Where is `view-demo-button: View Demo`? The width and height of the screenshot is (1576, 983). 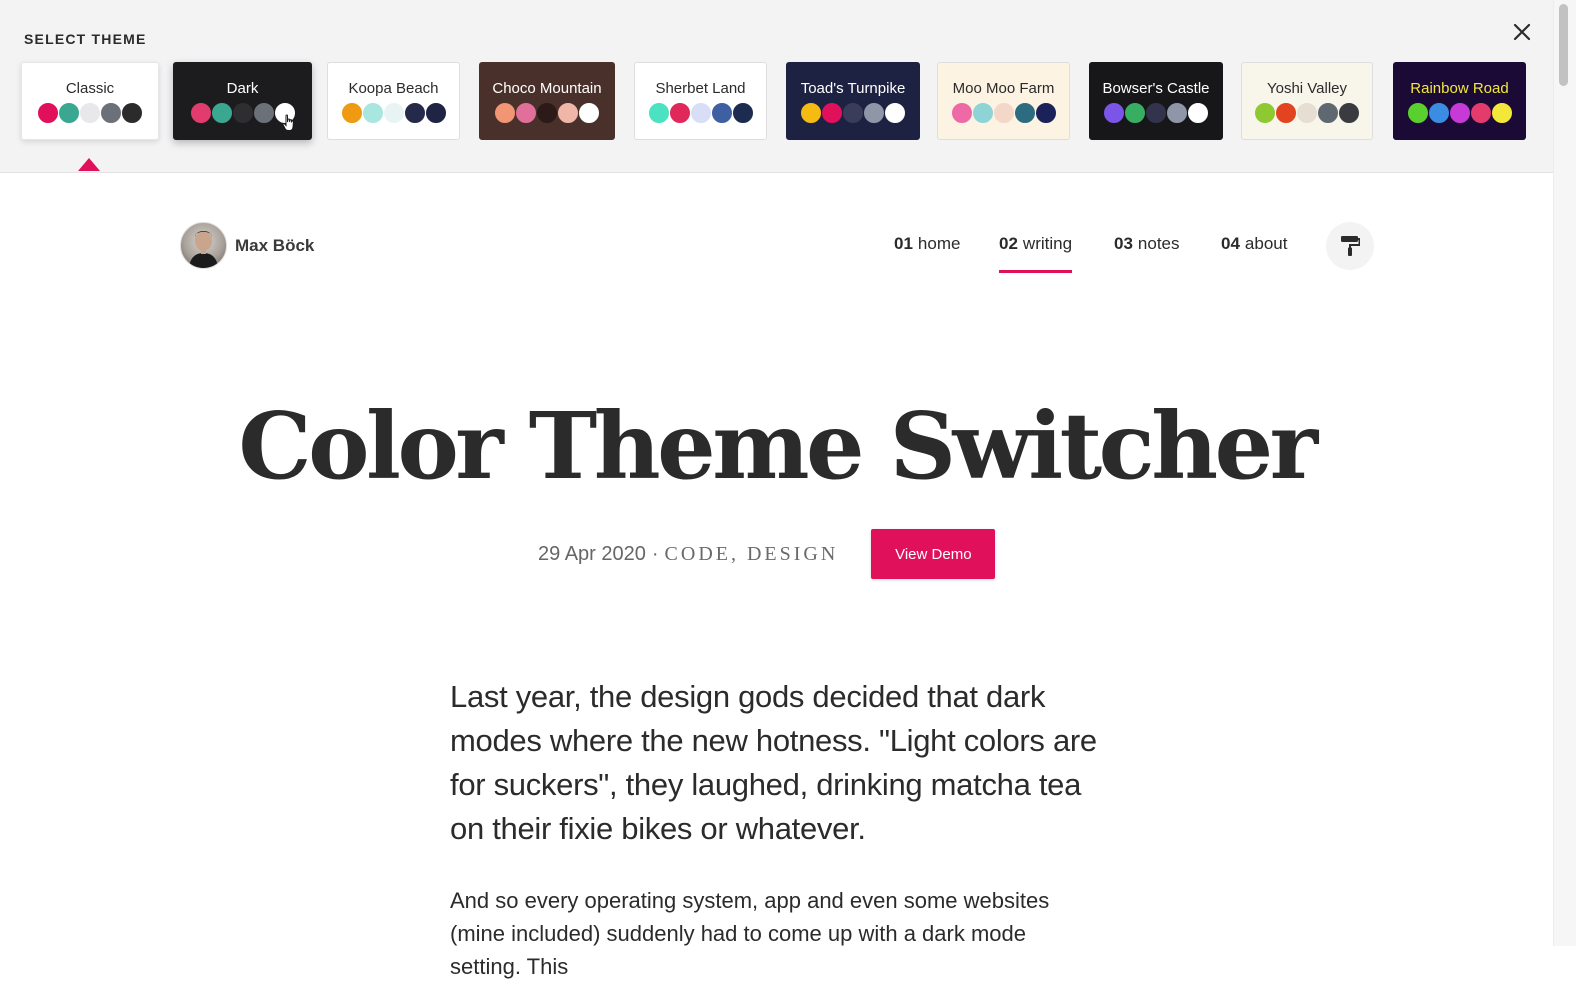 view-demo-button: View Demo is located at coordinates (933, 554).